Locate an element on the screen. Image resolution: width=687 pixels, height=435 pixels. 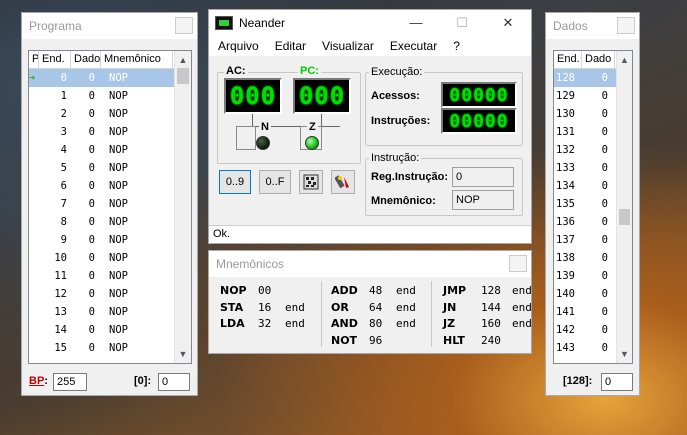
menu-arquivo: Arquivo is located at coordinates (237, 46).